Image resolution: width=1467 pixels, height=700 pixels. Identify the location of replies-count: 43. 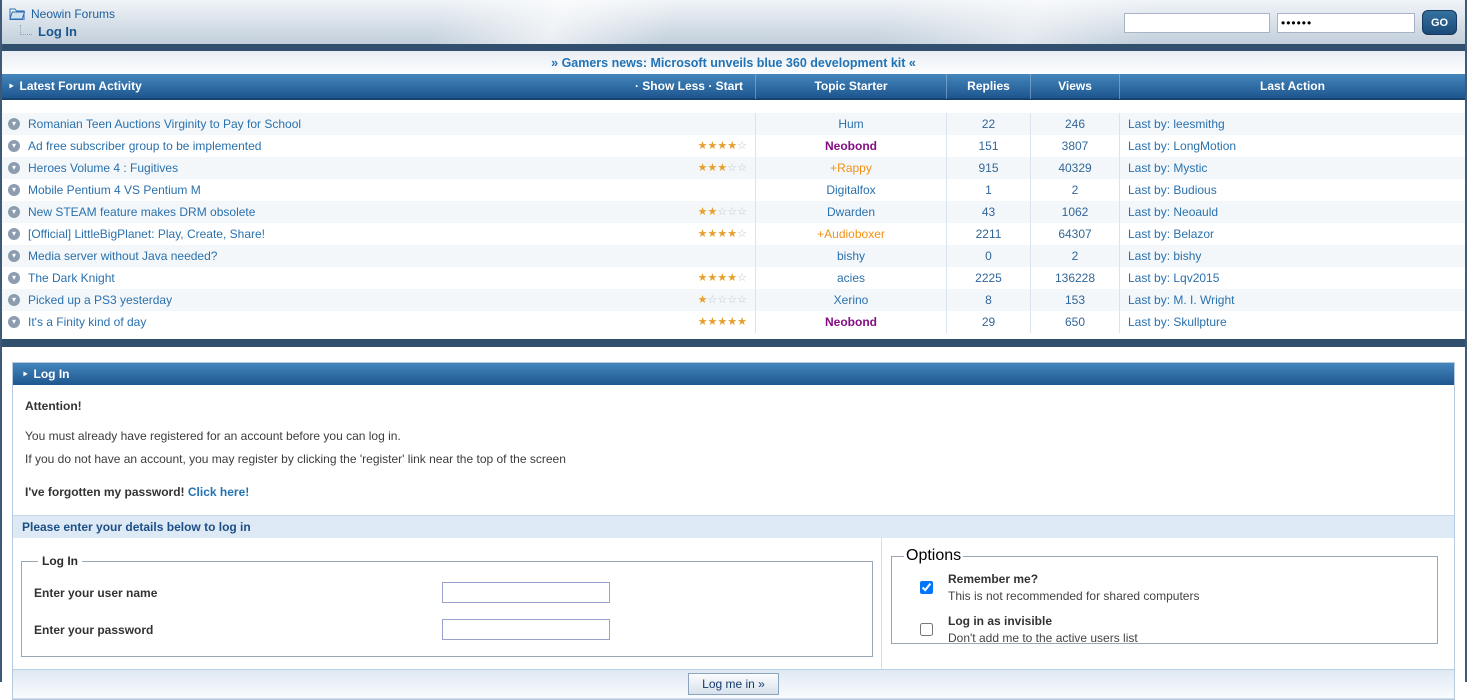
(988, 212).